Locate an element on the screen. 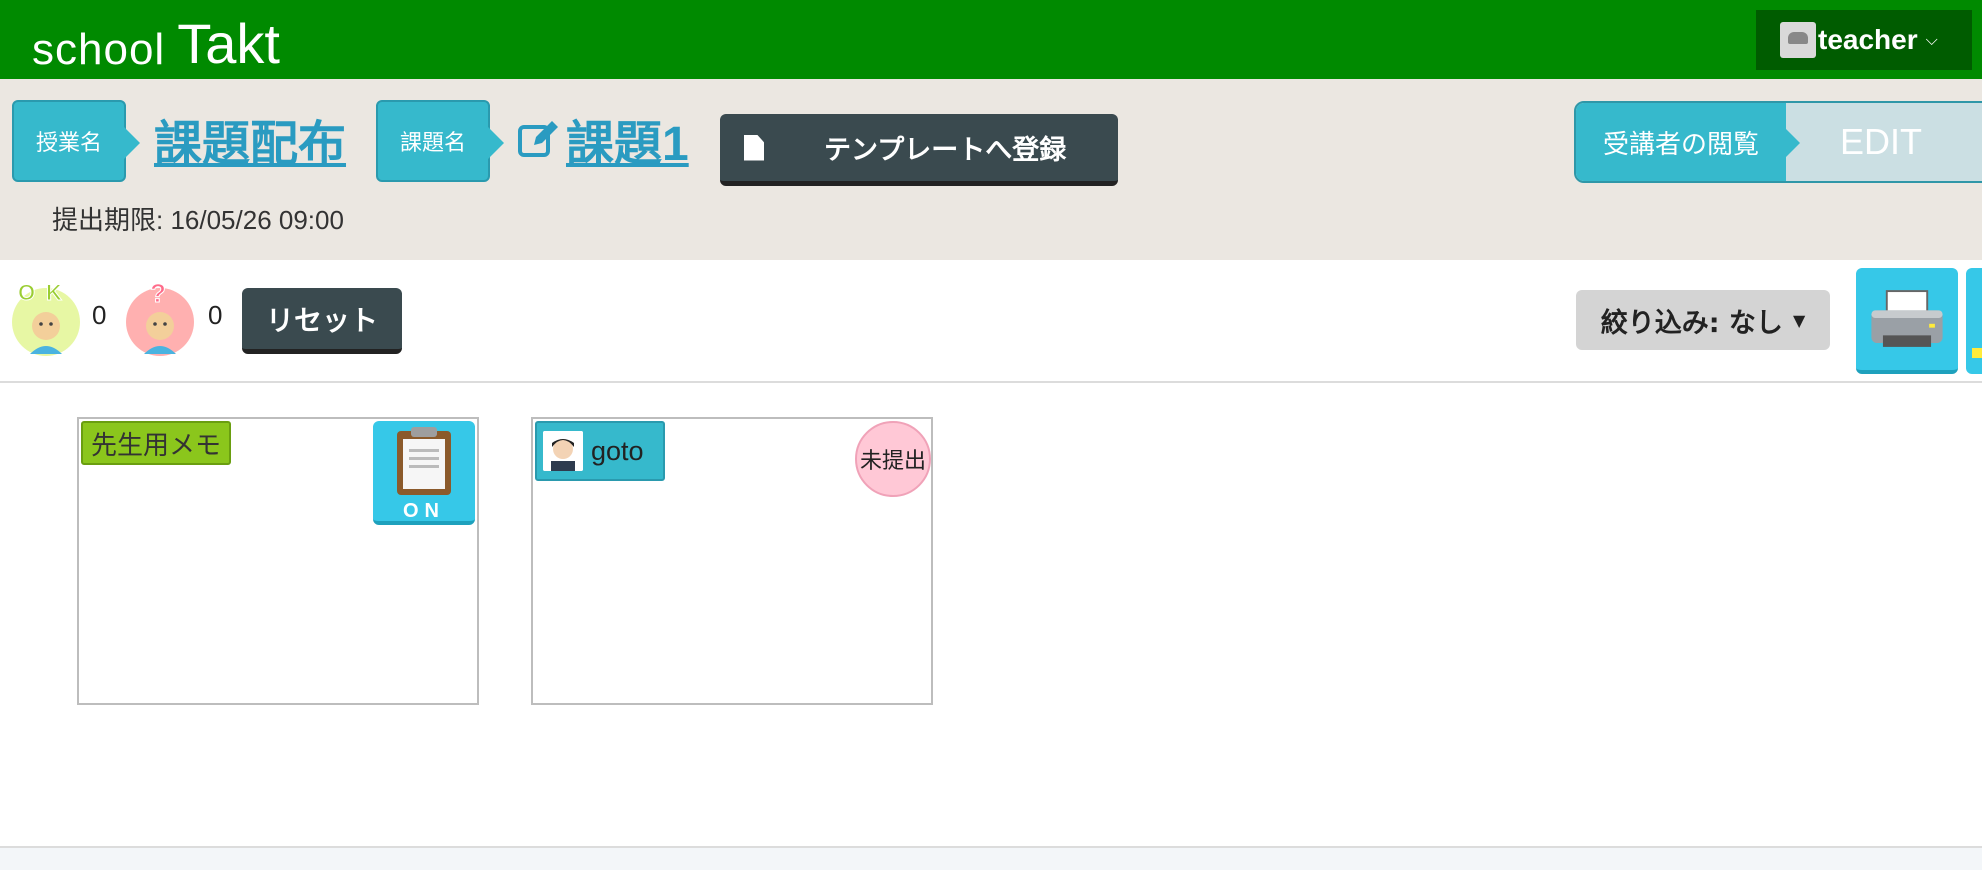 This screenshot has height=870, width=1982. filter-dropdown: 絞り込み: なし ▼ is located at coordinates (1703, 320).